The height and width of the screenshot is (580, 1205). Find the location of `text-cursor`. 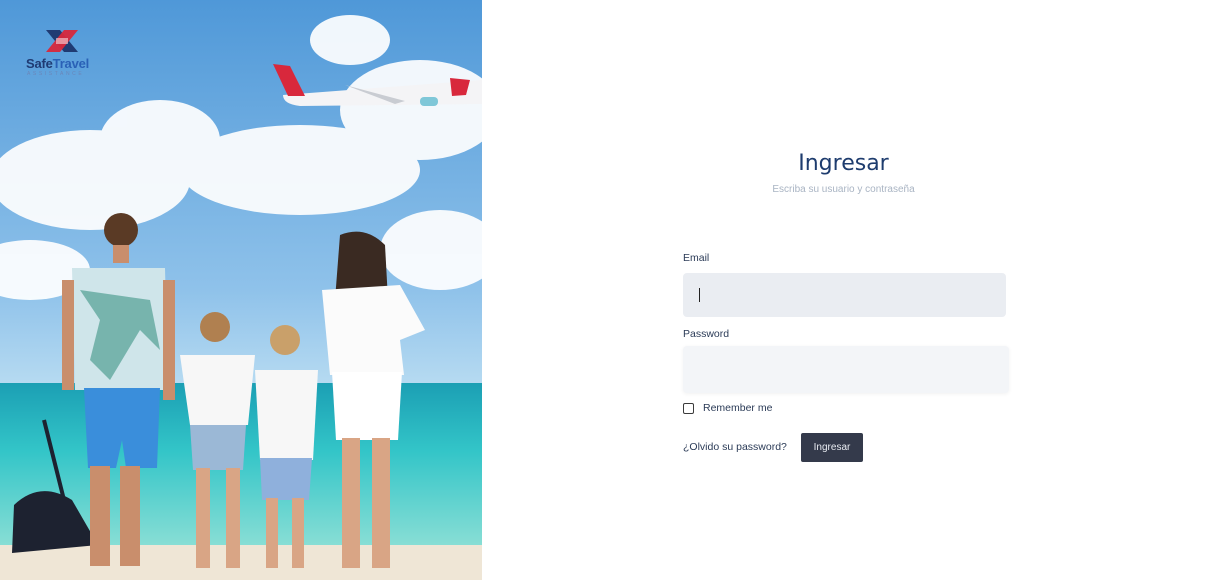

text-cursor is located at coordinates (699, 295).